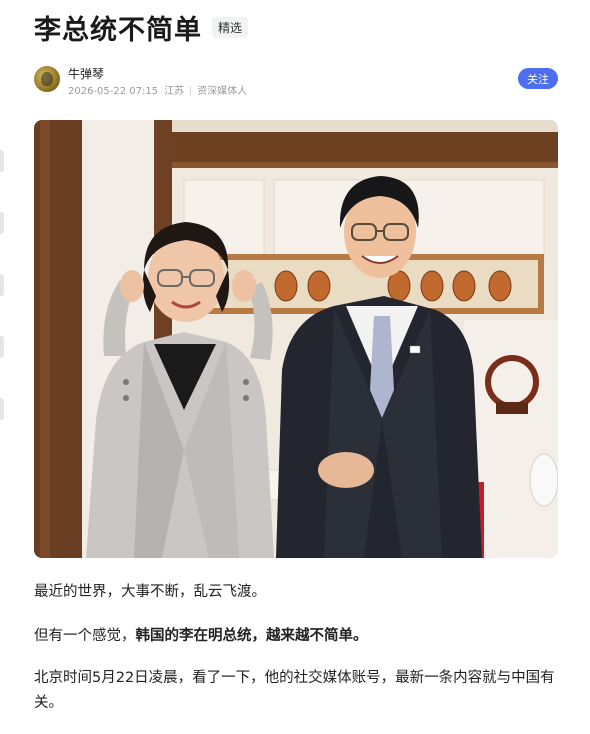 The width and height of the screenshot is (590, 734). Describe the element at coordinates (150, 592) in the screenshot. I see `paragraph-1: 最近的世界，大事不断，乱云飞渡。` at that location.